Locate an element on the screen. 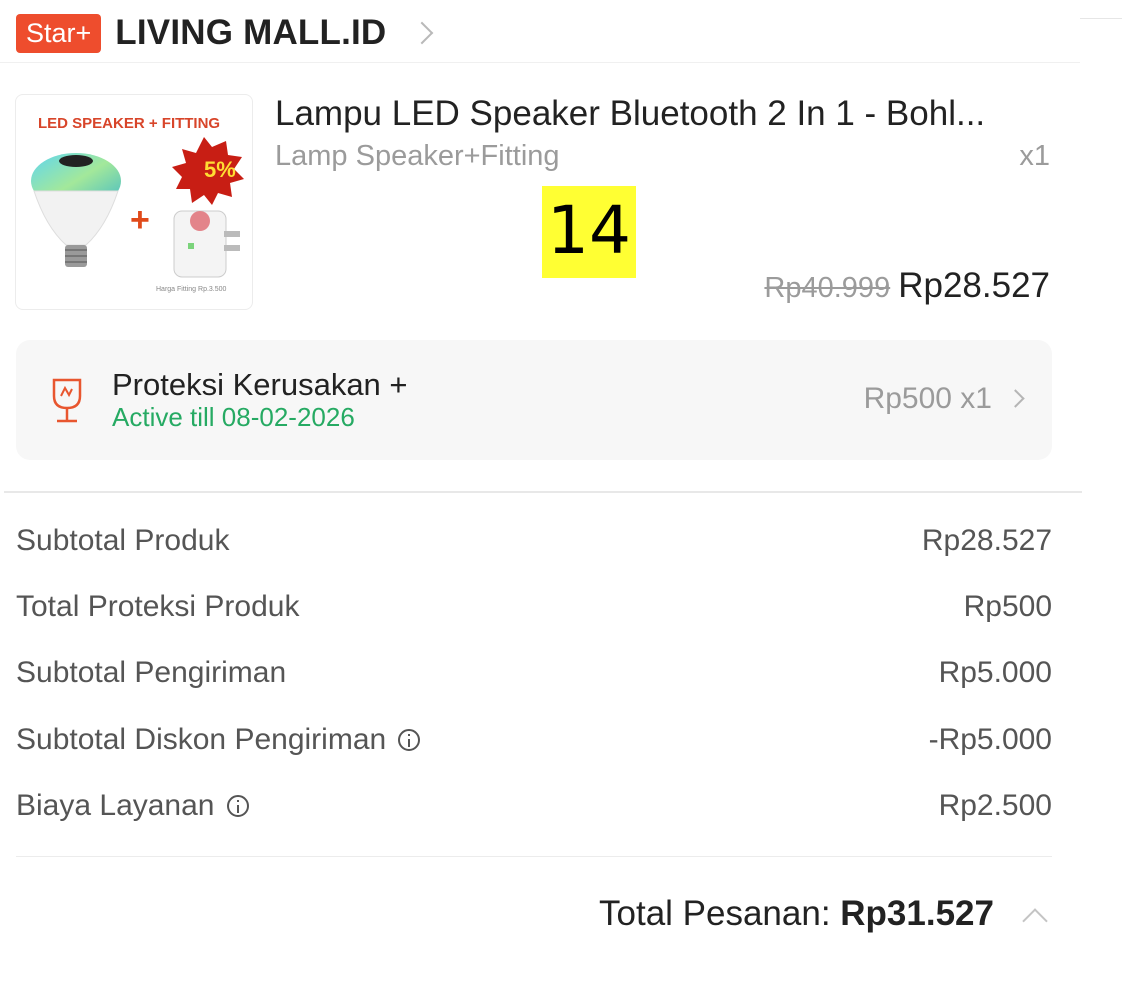 The image size is (1122, 982). order-total: Total Pesanan: Rp31.527 is located at coordinates (796, 914).